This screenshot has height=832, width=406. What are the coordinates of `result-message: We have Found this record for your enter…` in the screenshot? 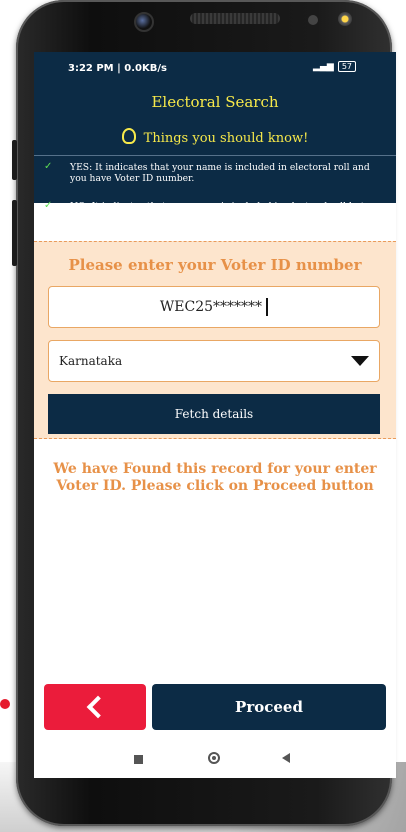 It's located at (215, 477).